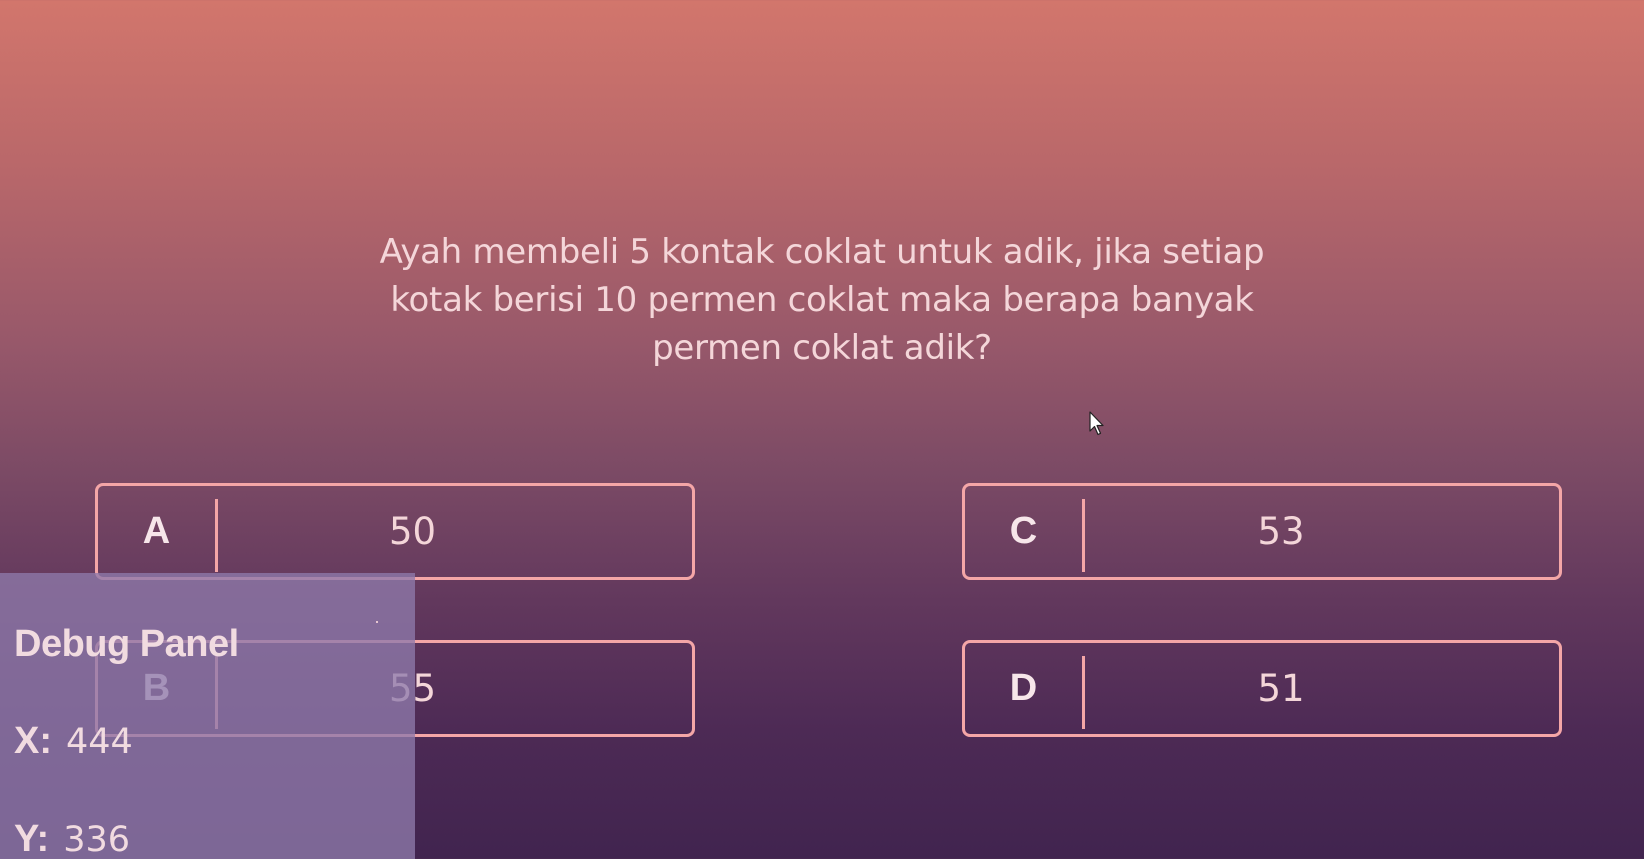  I want to click on answer-option-a: A 50, so click(395, 531).